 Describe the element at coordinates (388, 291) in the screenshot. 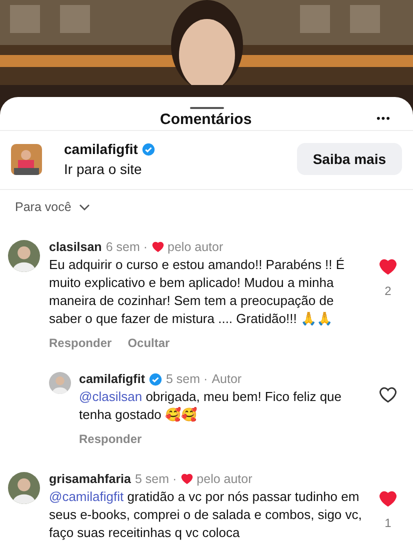

I see `like-count: 2` at that location.